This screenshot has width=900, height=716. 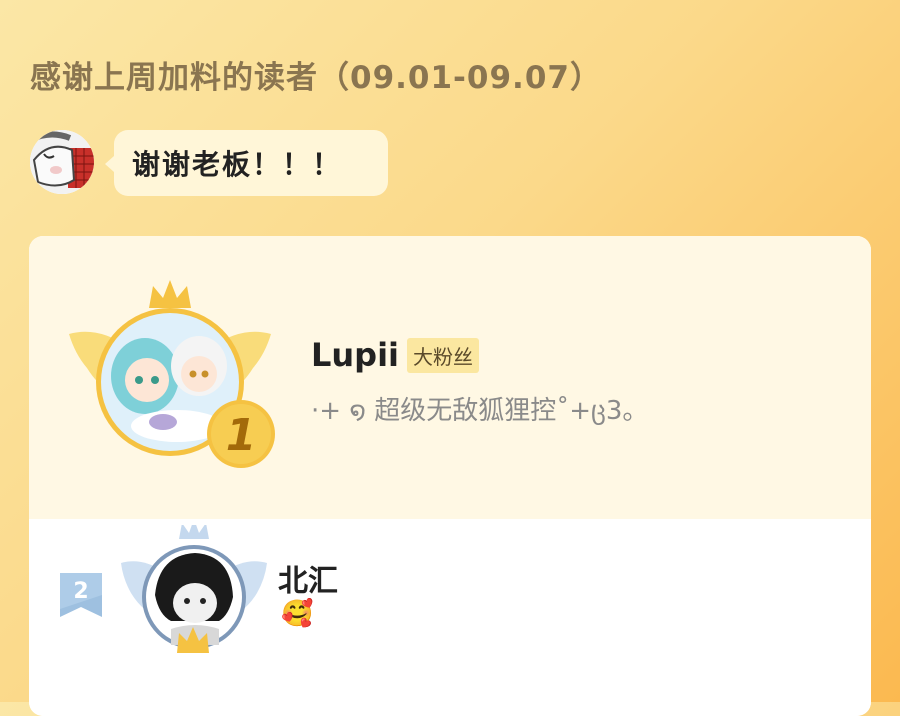 What do you see at coordinates (62, 162) in the screenshot?
I see `author-avatar` at bounding box center [62, 162].